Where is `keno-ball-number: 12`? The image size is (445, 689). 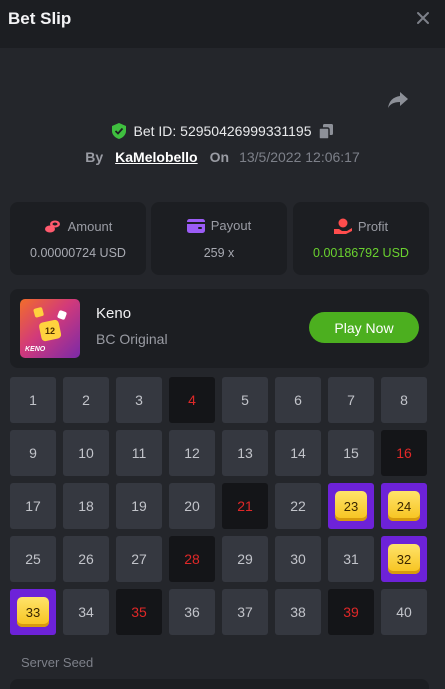
keno-ball-number: 12 is located at coordinates (50, 331).